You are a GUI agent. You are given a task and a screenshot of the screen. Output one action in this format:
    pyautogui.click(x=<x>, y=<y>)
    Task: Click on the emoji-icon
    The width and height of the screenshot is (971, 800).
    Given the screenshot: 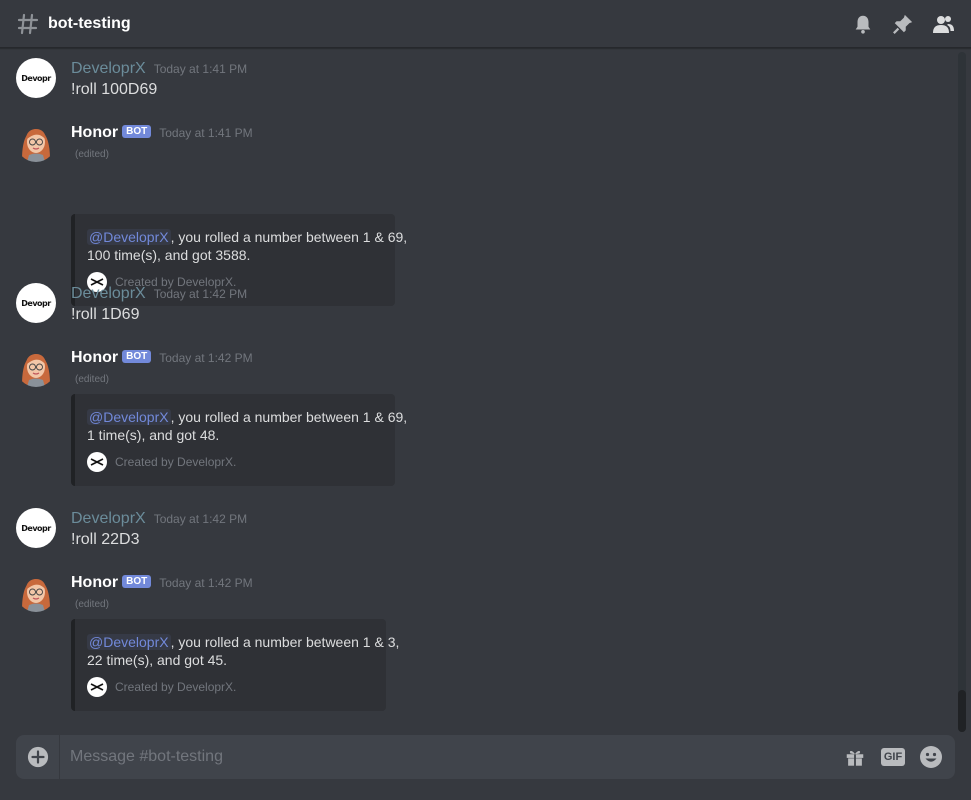 What is the action you would take?
    pyautogui.click(x=931, y=757)
    